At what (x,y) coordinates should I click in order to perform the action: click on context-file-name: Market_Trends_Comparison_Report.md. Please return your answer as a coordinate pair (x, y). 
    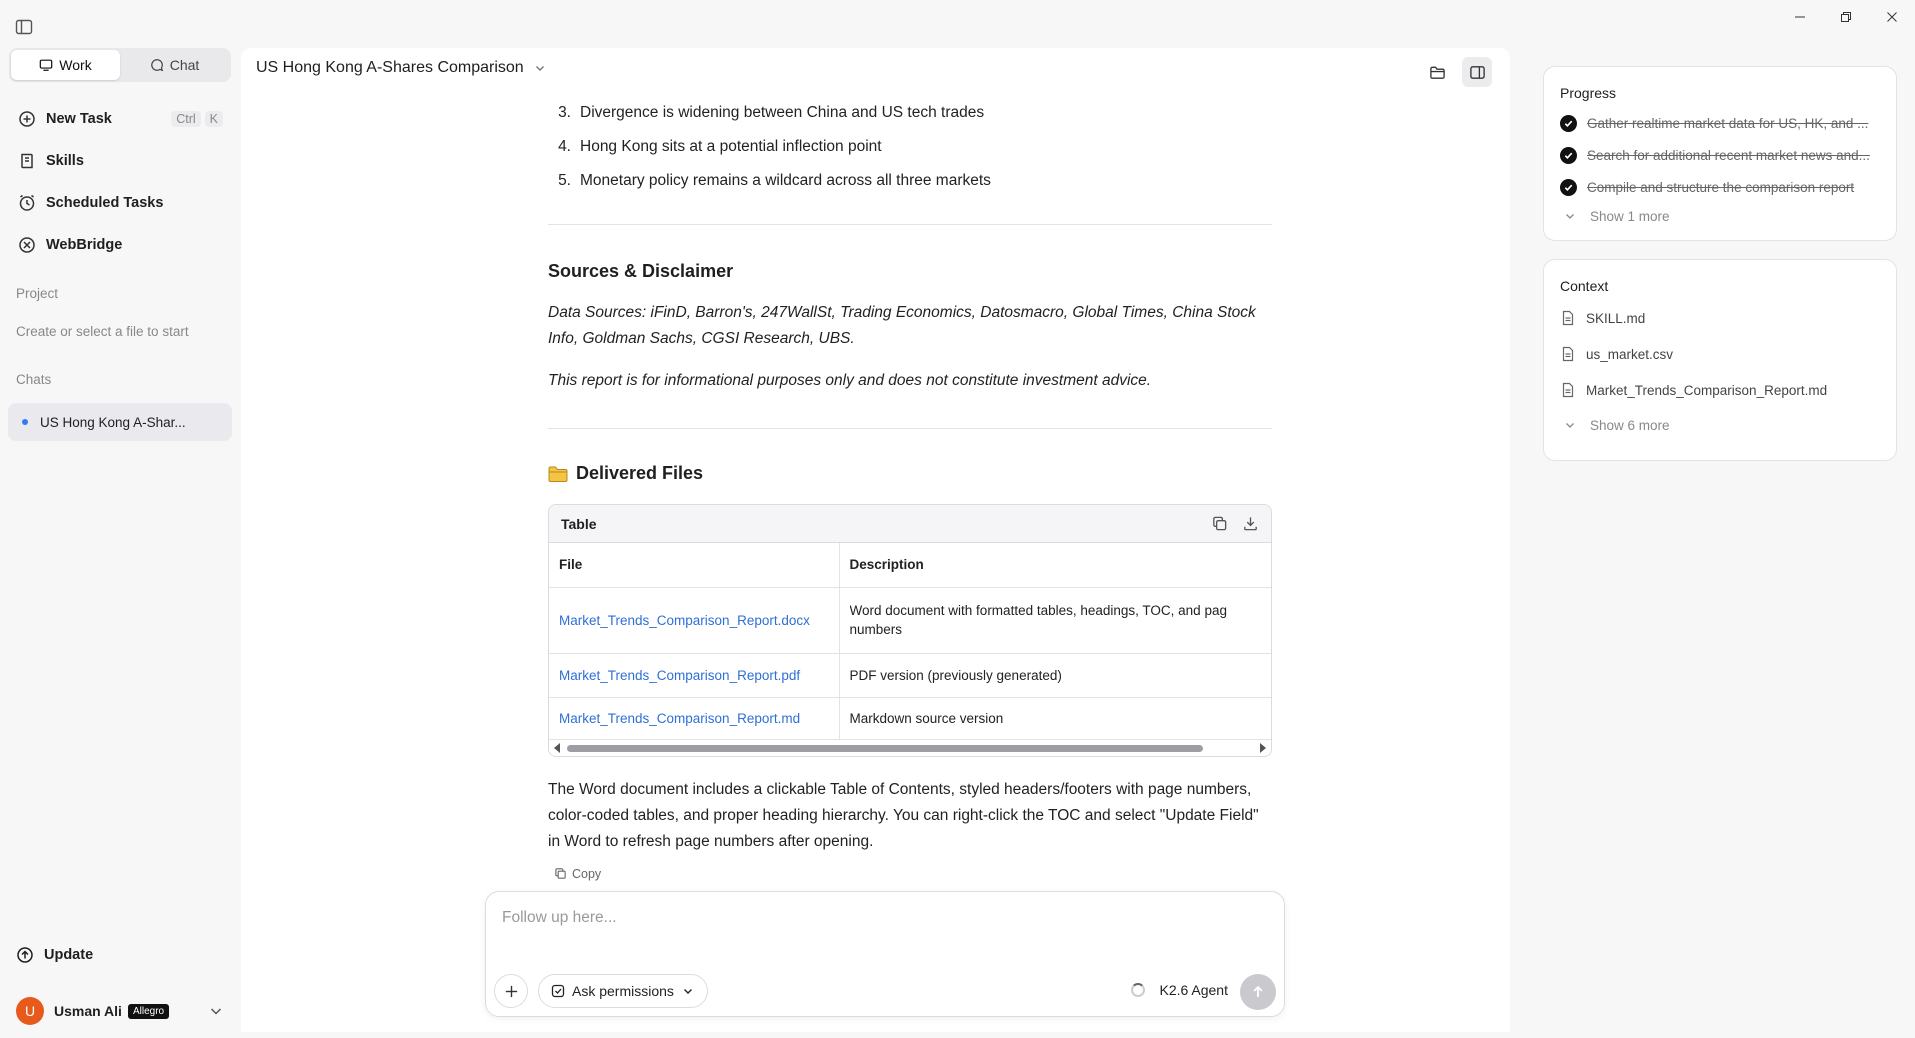
    Looking at the image, I should click on (1707, 390).